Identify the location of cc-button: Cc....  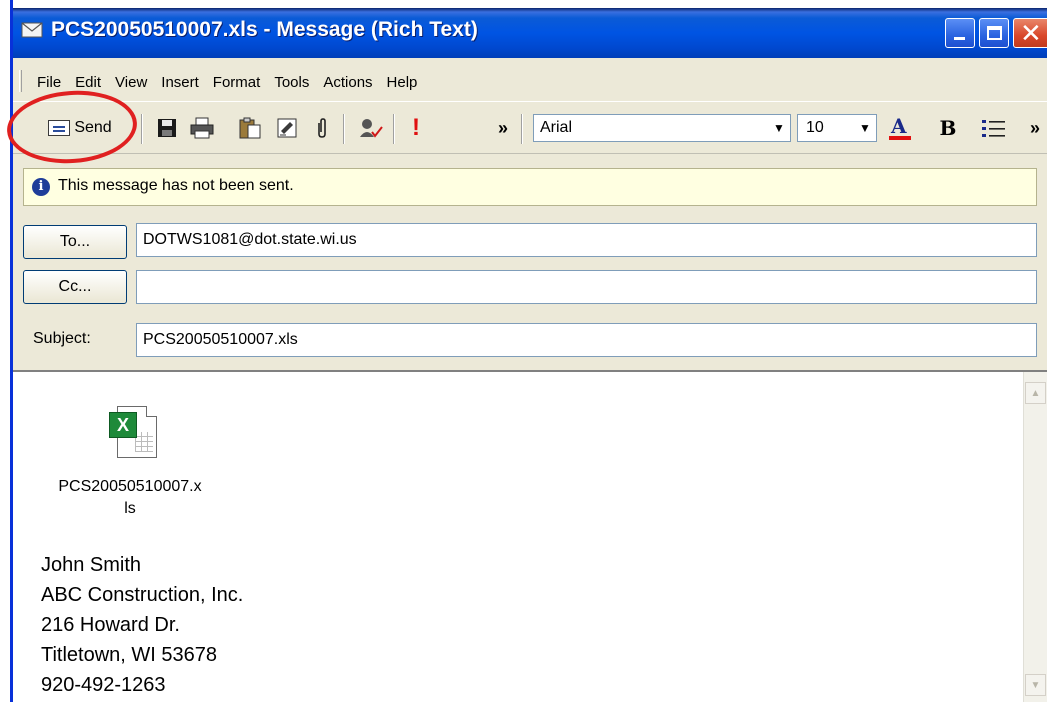
(75, 287).